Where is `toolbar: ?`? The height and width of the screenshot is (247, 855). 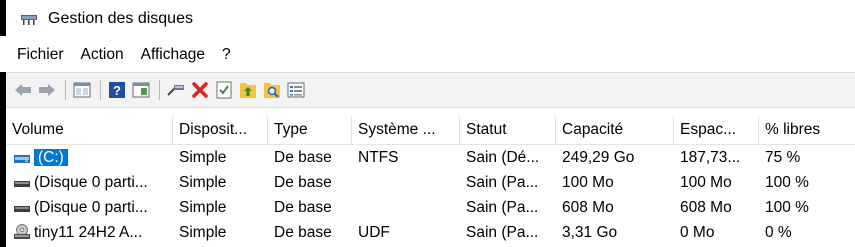 toolbar: ? is located at coordinates (430, 90).